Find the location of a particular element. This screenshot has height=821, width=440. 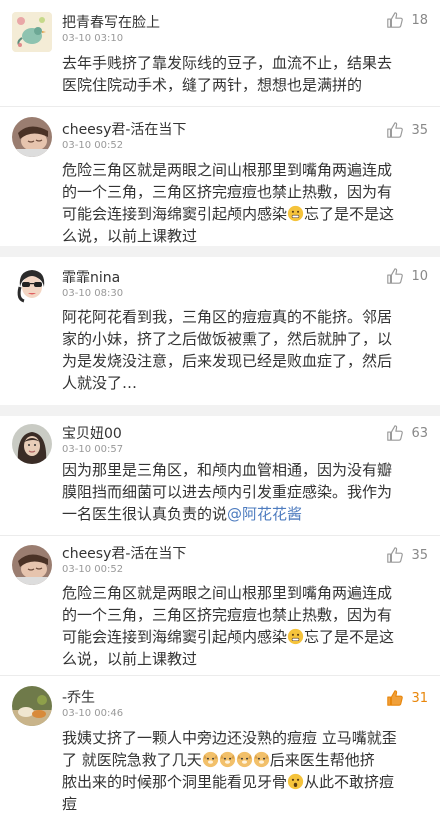

bird-illustration-avatar-icon is located at coordinates (32, 32).